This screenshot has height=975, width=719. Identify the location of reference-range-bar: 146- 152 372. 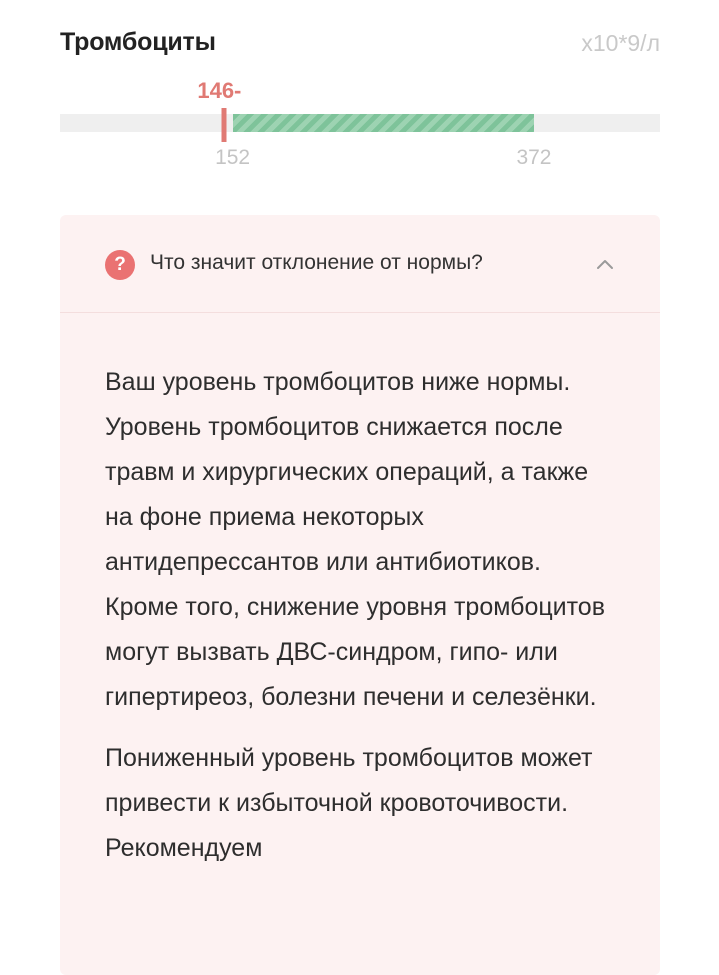
(360, 128).